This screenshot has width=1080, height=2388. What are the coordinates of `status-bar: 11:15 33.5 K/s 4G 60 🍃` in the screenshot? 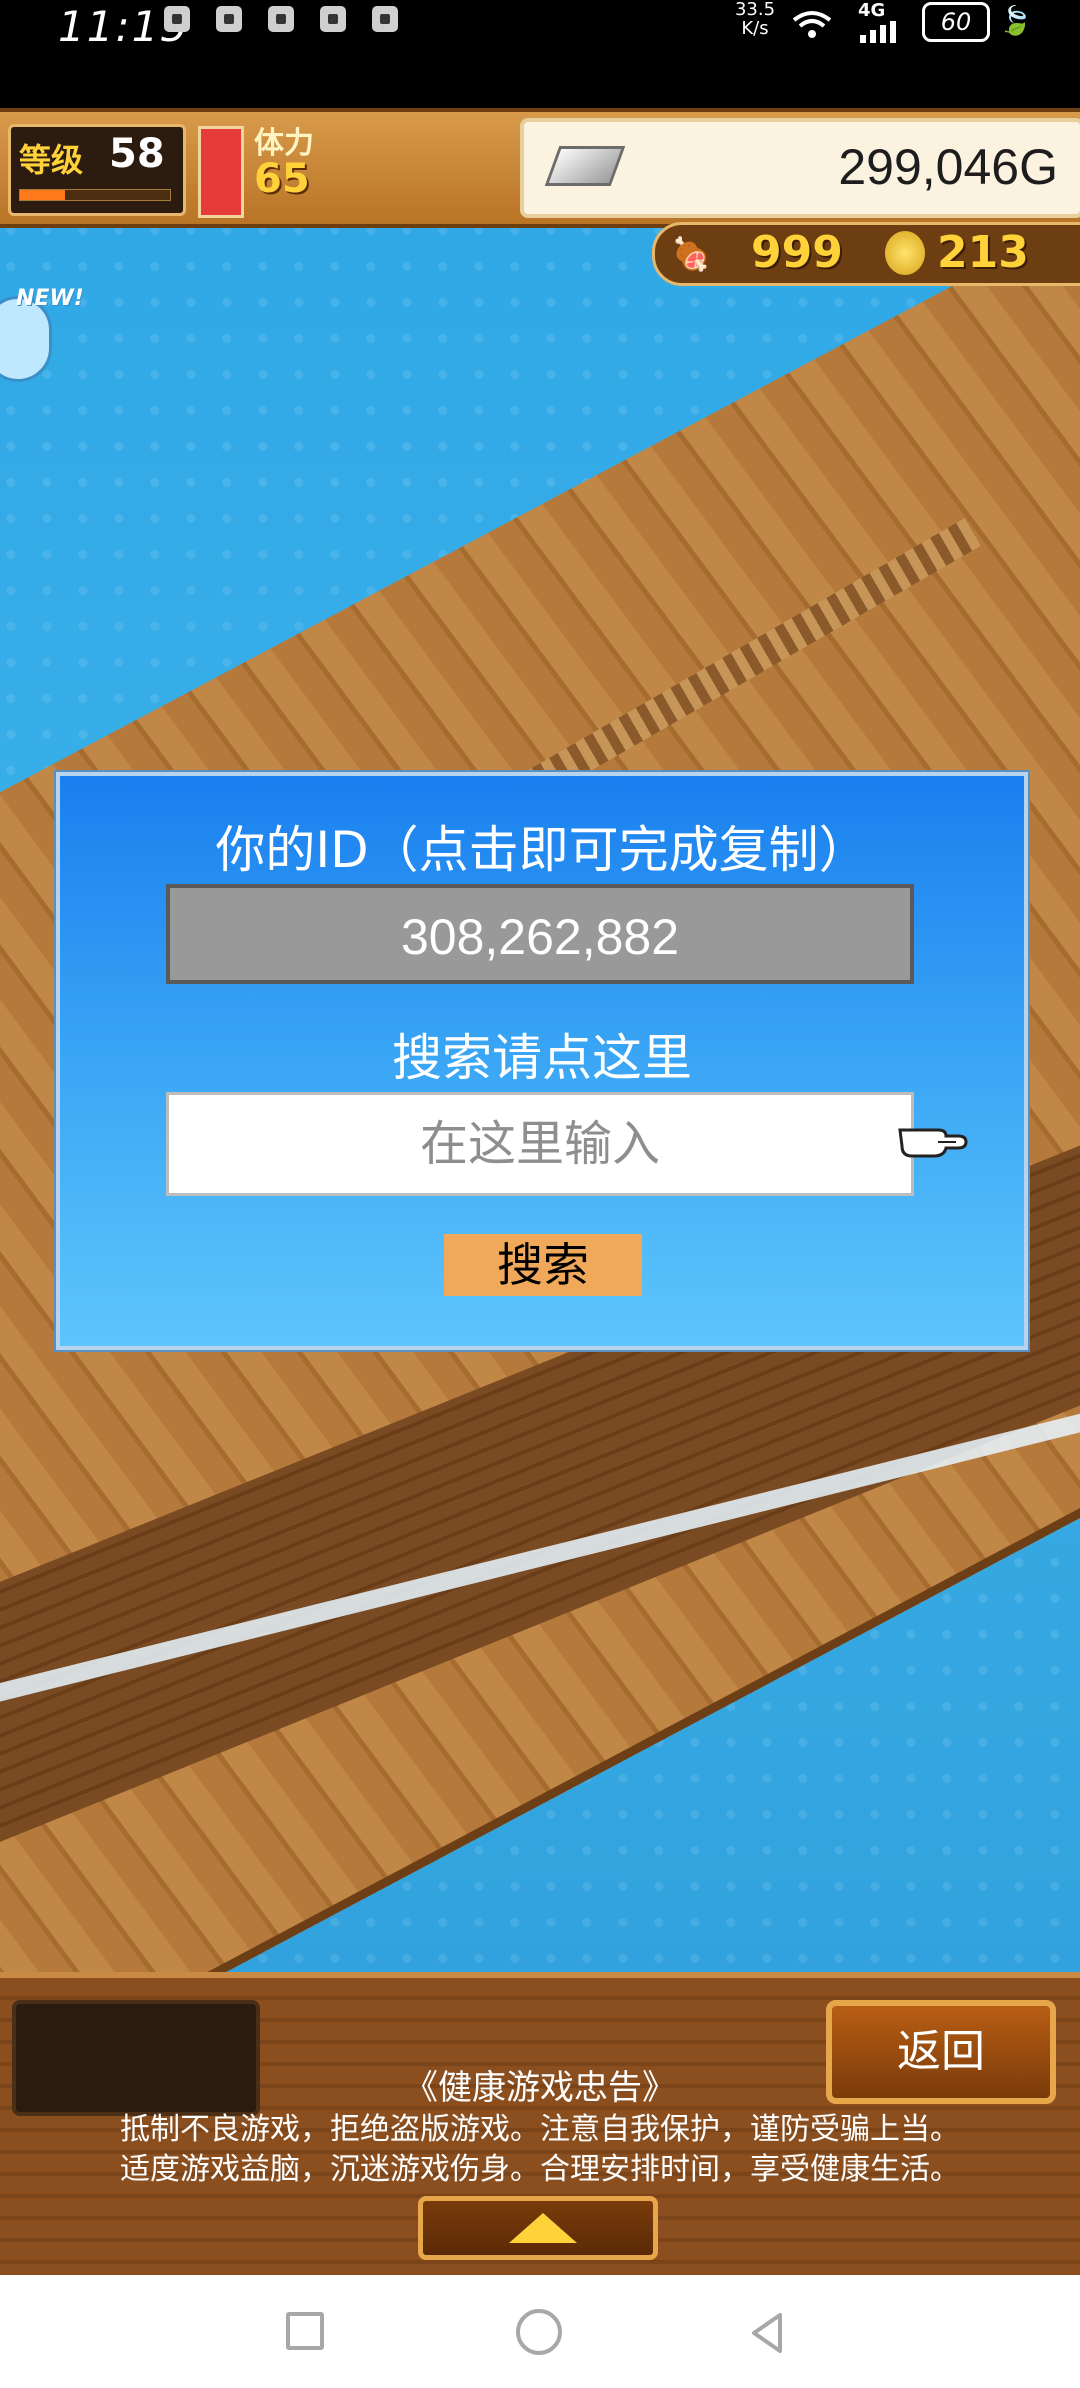 It's located at (540, 54).